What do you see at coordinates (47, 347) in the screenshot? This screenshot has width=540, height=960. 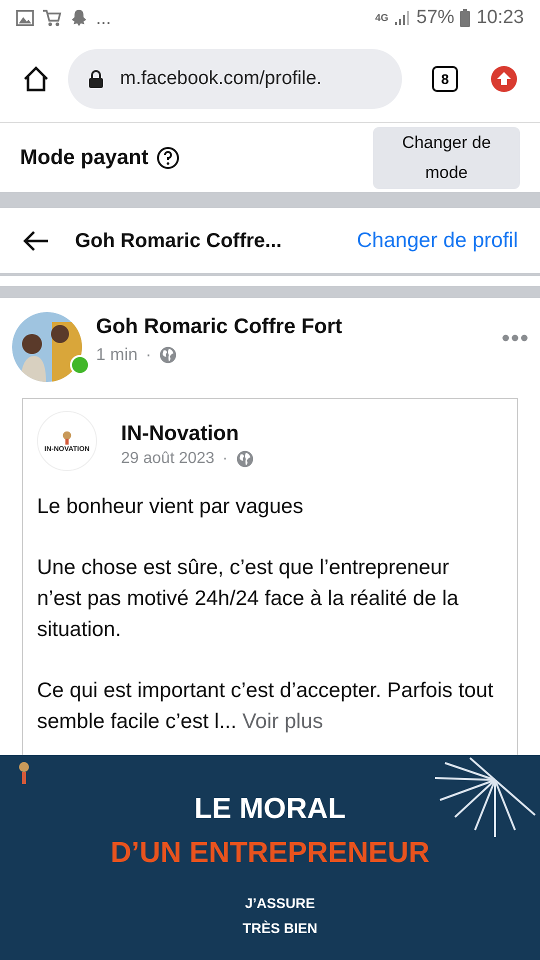 I see `avatar` at bounding box center [47, 347].